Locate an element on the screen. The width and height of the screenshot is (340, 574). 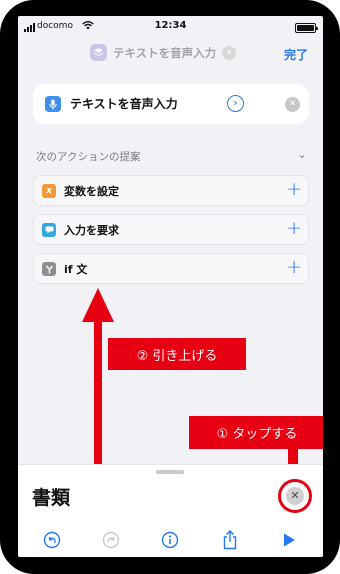
sheet-title: 書類 is located at coordinates (51, 498).